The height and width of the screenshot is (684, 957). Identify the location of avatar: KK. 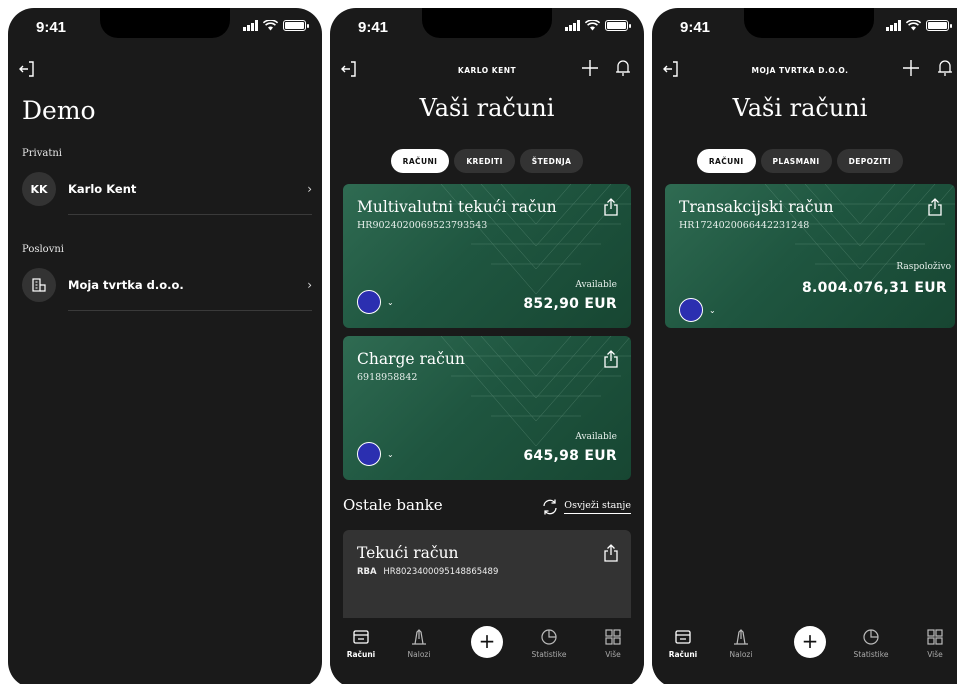
(39, 189).